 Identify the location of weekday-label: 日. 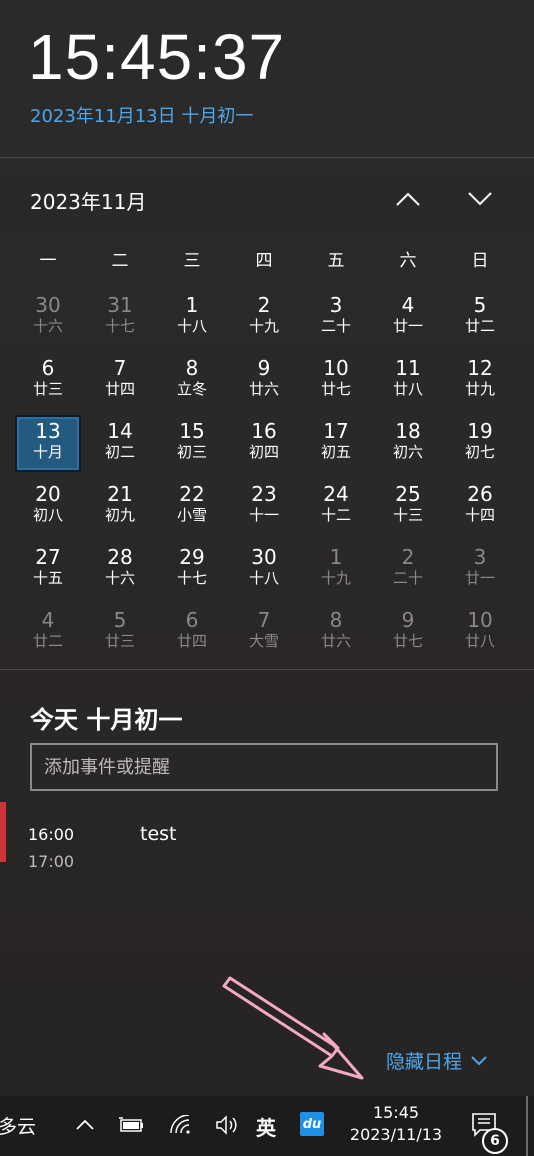
(480, 261).